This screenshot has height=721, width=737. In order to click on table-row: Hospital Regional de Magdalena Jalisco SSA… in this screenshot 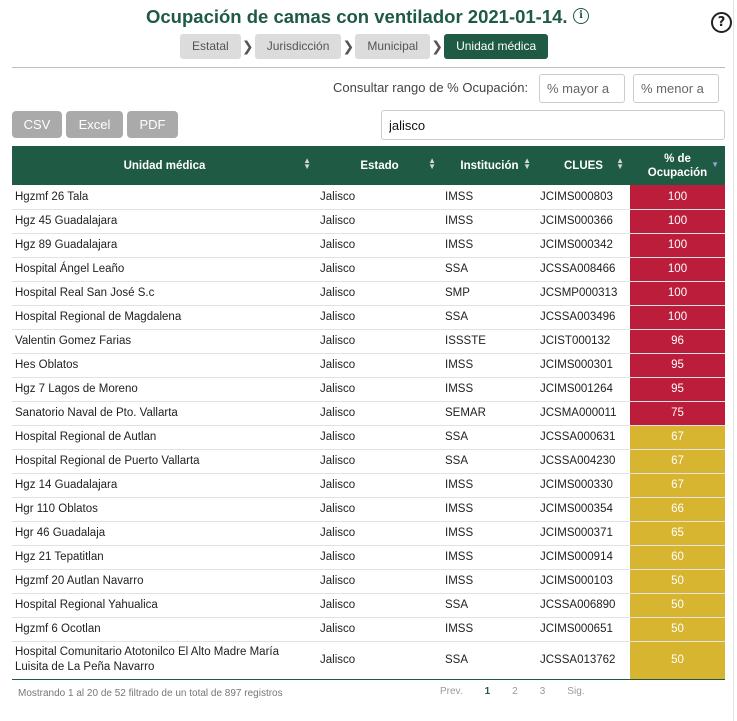, I will do `click(368, 317)`.